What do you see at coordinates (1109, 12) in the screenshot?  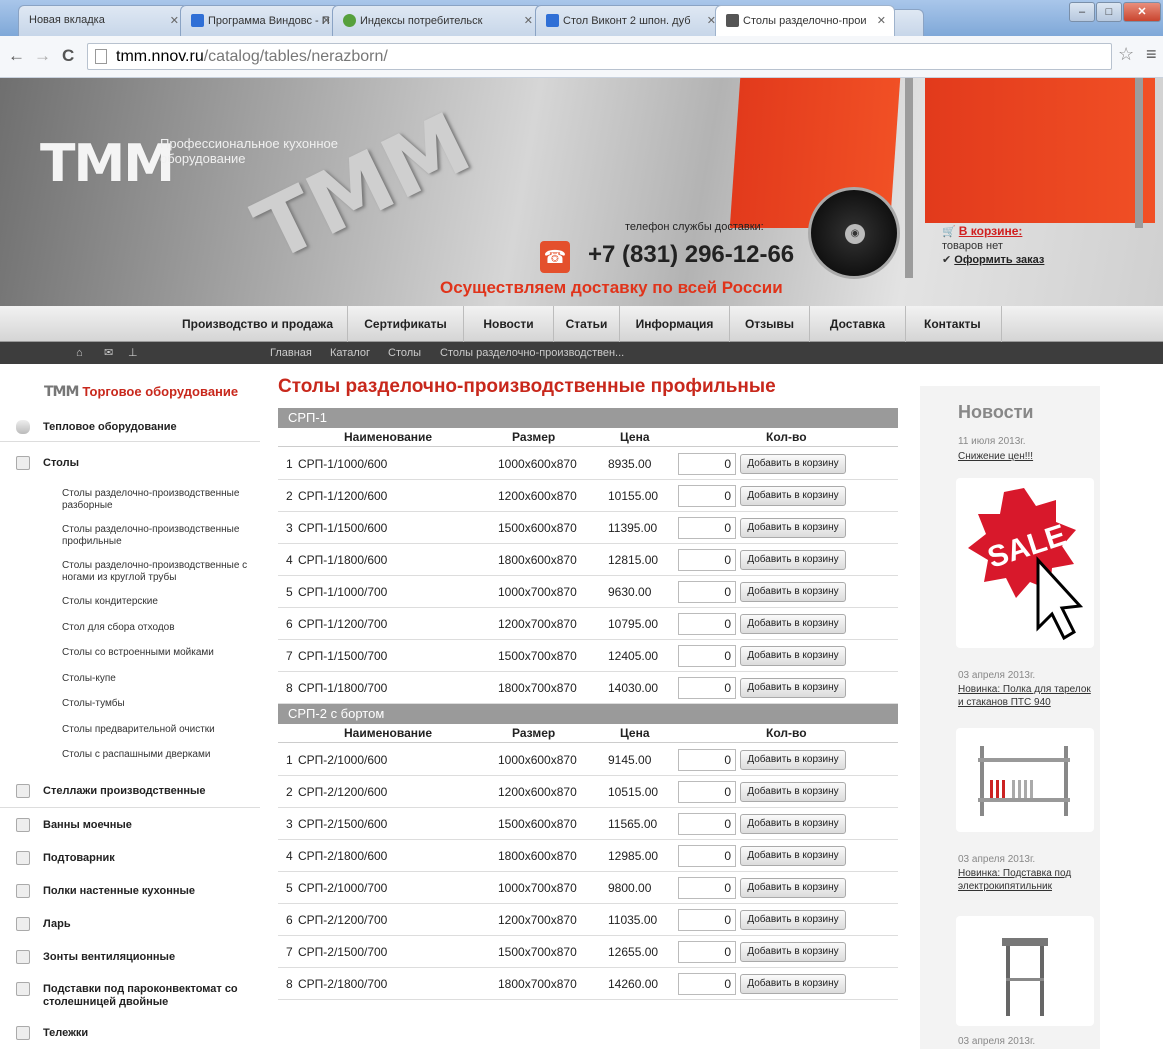 I see `maximize-icon: □` at bounding box center [1109, 12].